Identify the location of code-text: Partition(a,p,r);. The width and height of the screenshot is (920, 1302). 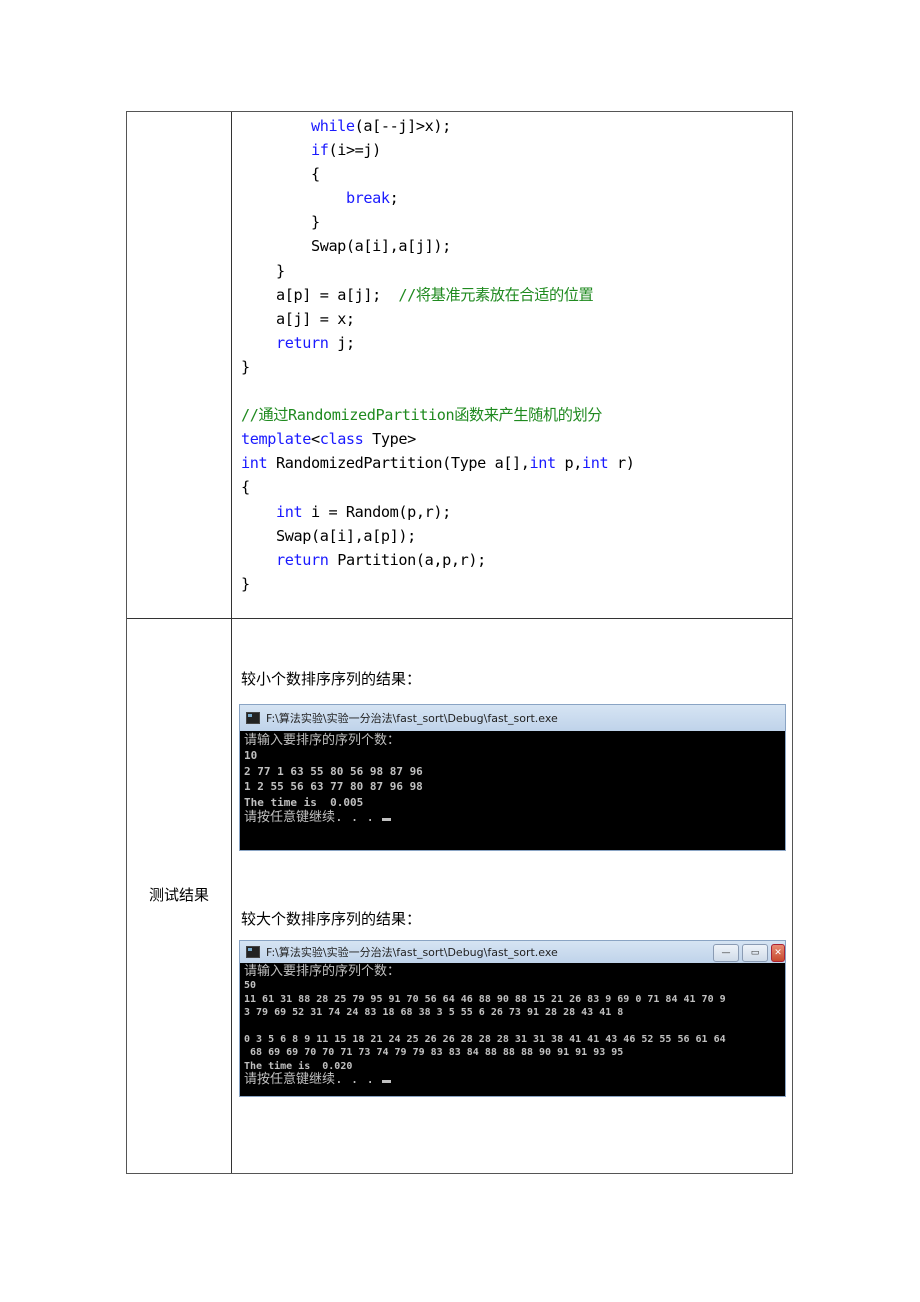
(407, 559).